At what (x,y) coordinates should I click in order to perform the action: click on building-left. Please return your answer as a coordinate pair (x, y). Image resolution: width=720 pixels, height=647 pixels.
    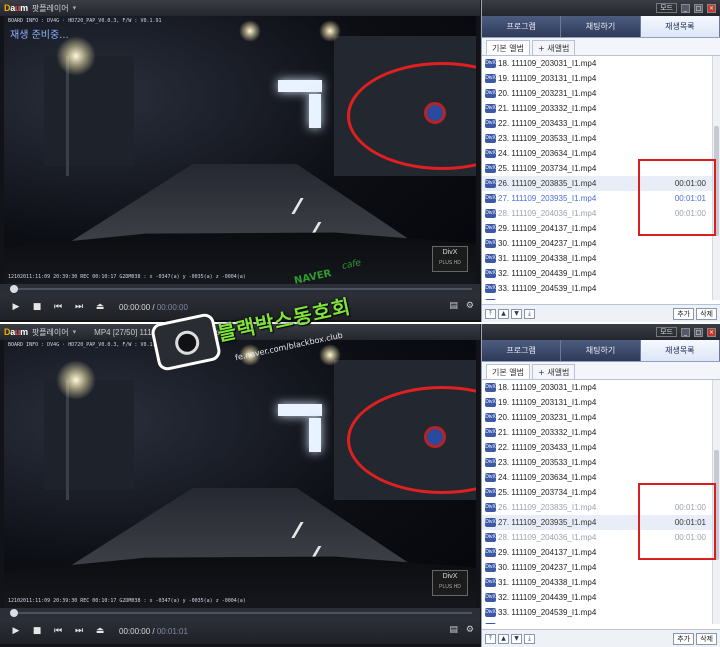
    Looking at the image, I should click on (89, 435).